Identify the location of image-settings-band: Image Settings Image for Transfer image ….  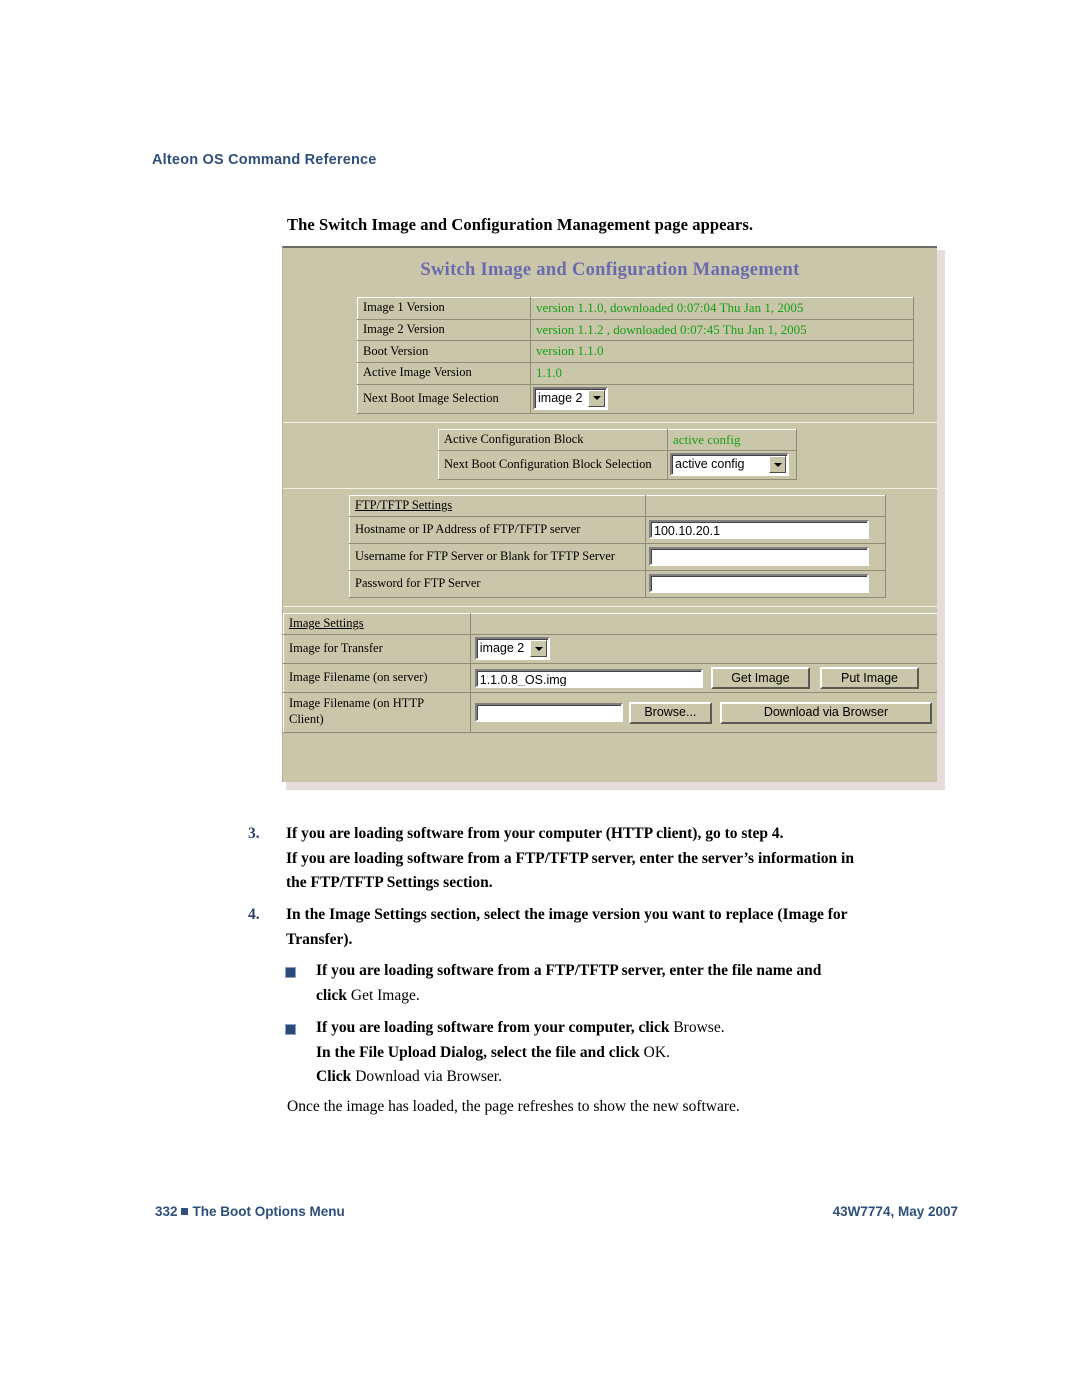
(610, 673).